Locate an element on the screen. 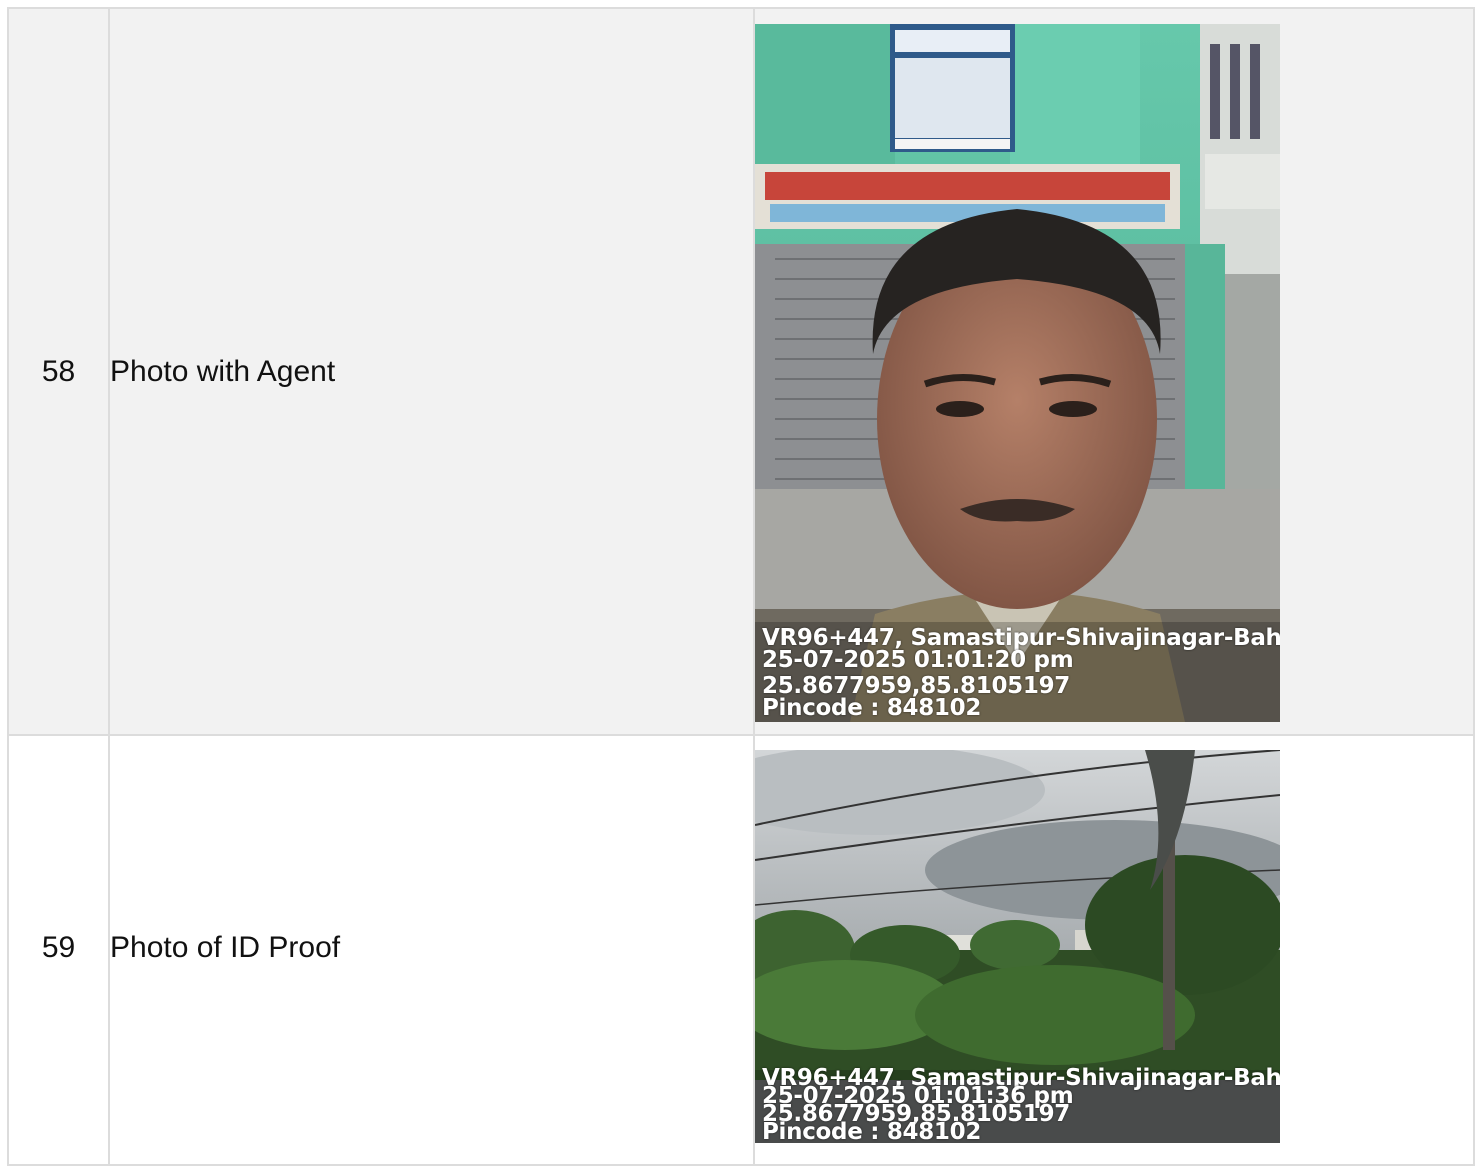 This screenshot has width=1479, height=1166. stamp-coordinates: 25.8677959,85.8105197 is located at coordinates (916, 685).